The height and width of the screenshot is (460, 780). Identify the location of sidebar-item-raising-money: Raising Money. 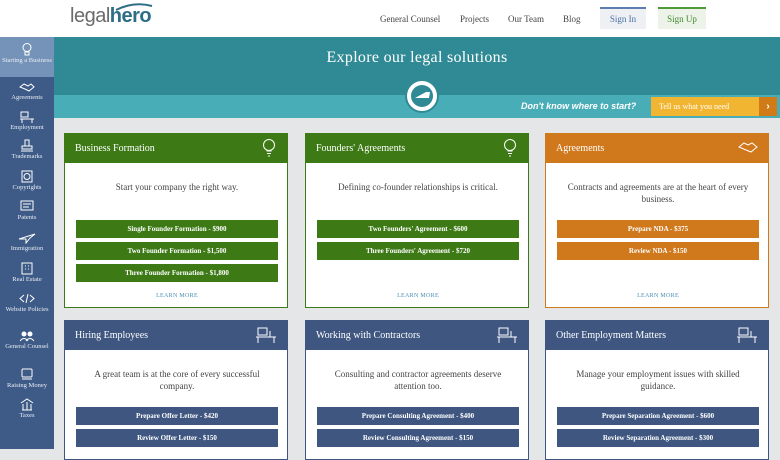
(27, 381).